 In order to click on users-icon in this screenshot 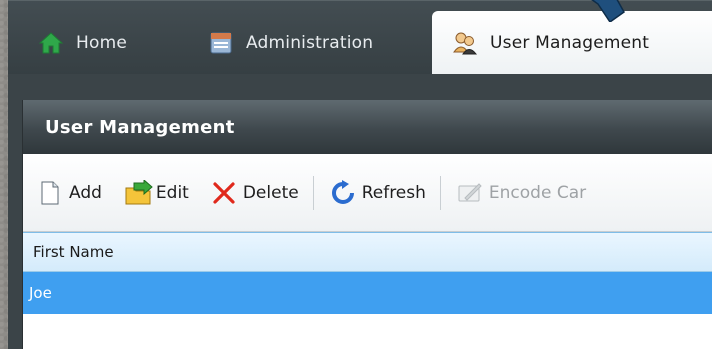, I will do `click(465, 43)`.